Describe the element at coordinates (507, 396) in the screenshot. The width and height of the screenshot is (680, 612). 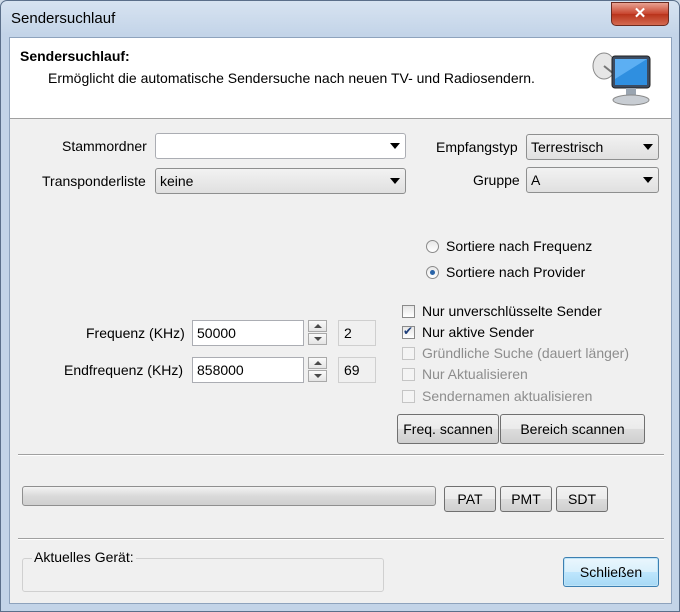
I see `option-label: Sendernamen aktualisieren` at that location.